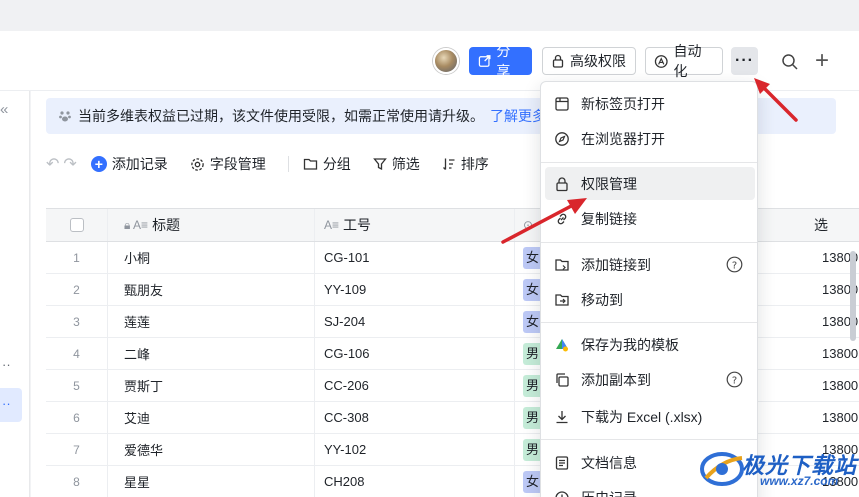 This screenshot has height=497, width=859. Describe the element at coordinates (77, 321) in the screenshot. I see `row-number: 3` at that location.